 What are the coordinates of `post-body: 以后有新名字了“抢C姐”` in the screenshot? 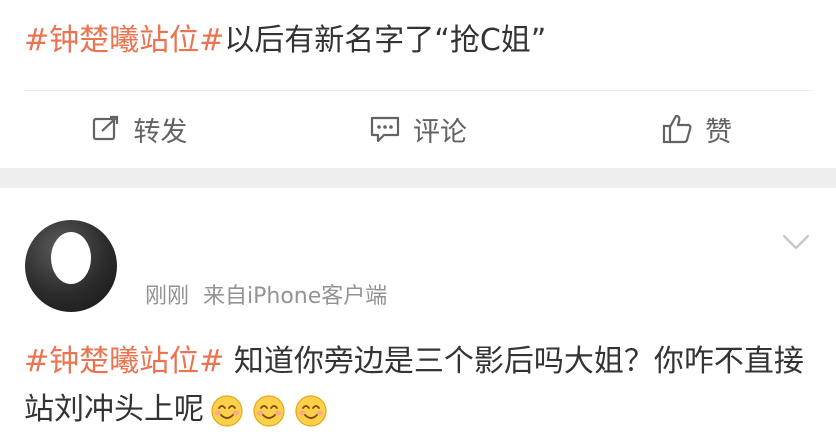 It's located at (385, 40).